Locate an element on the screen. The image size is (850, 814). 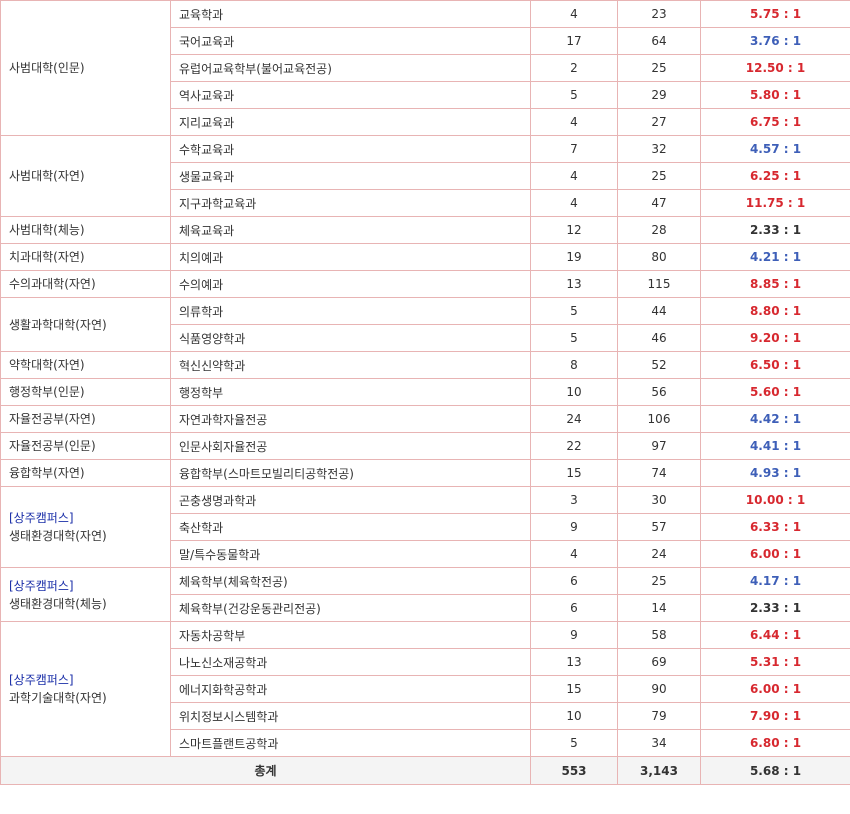
quota-cell: 7 is located at coordinates (574, 149).